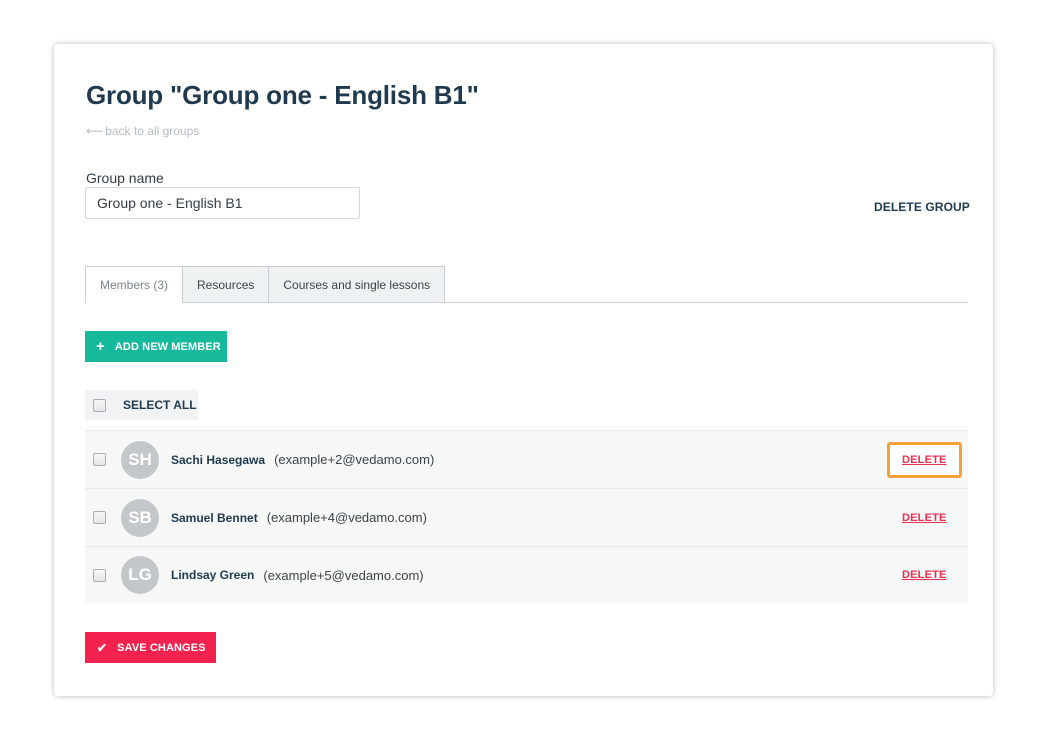 This screenshot has width=1049, height=746. I want to click on member-email: (example+4@vedamo.com), so click(346, 517).